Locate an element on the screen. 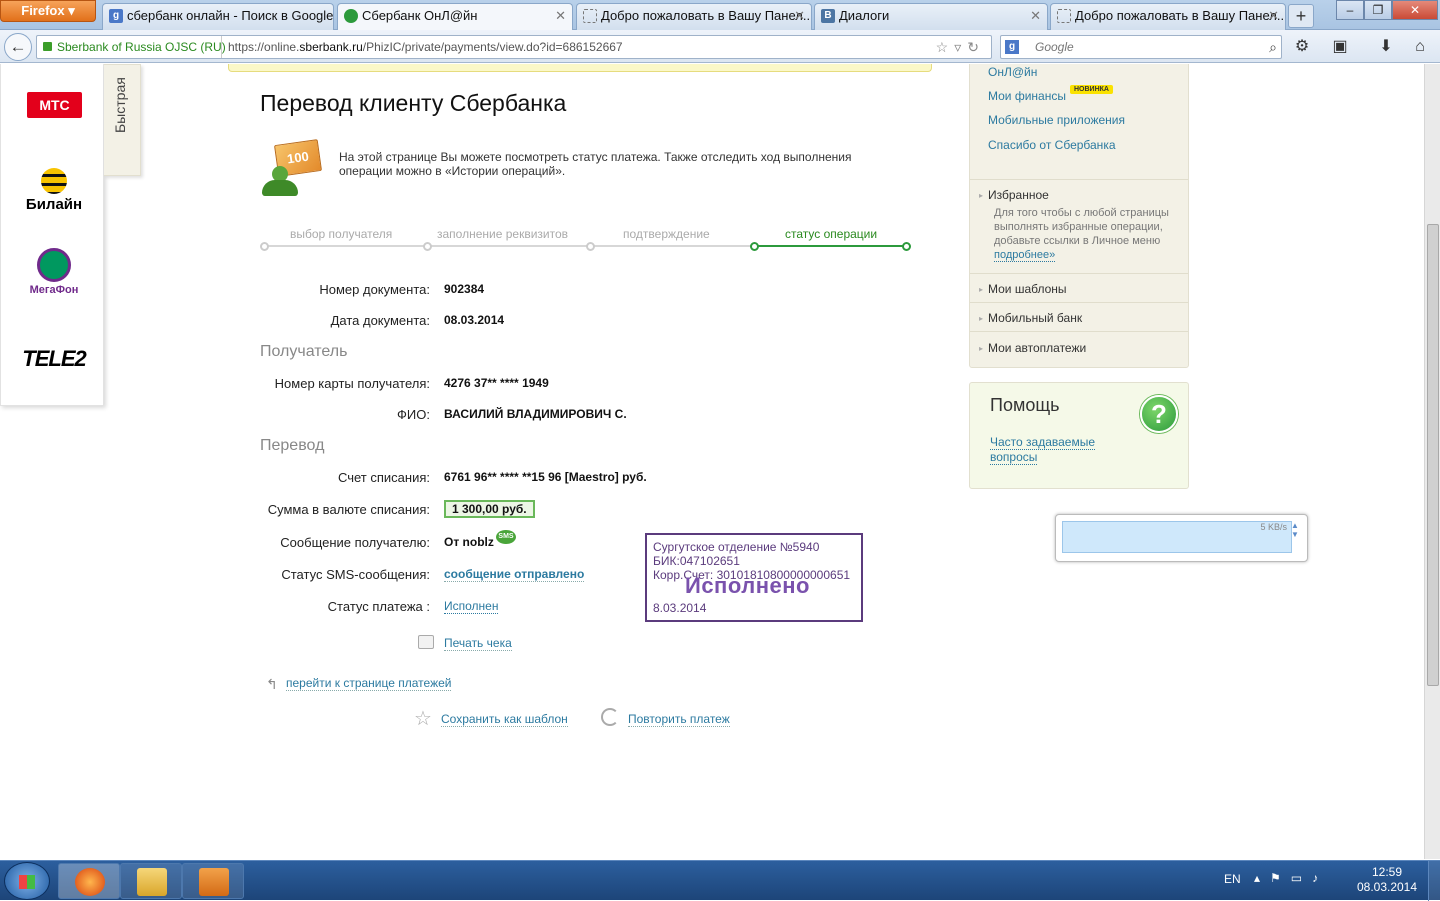  firefox-icon is located at coordinates (90, 882).